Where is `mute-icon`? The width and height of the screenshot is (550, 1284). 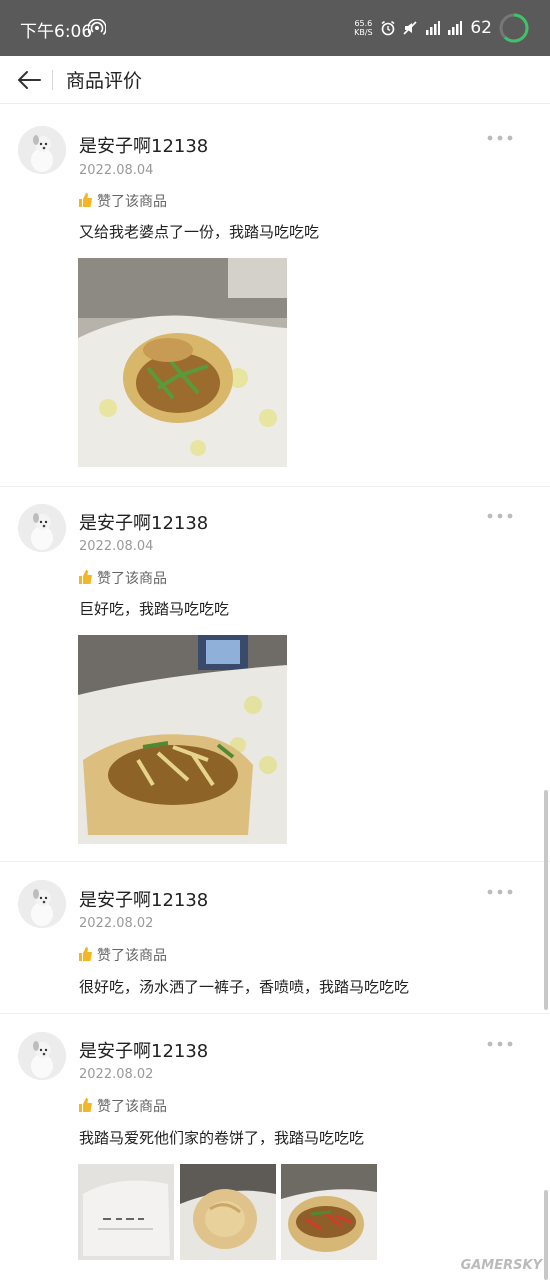 mute-icon is located at coordinates (410, 28).